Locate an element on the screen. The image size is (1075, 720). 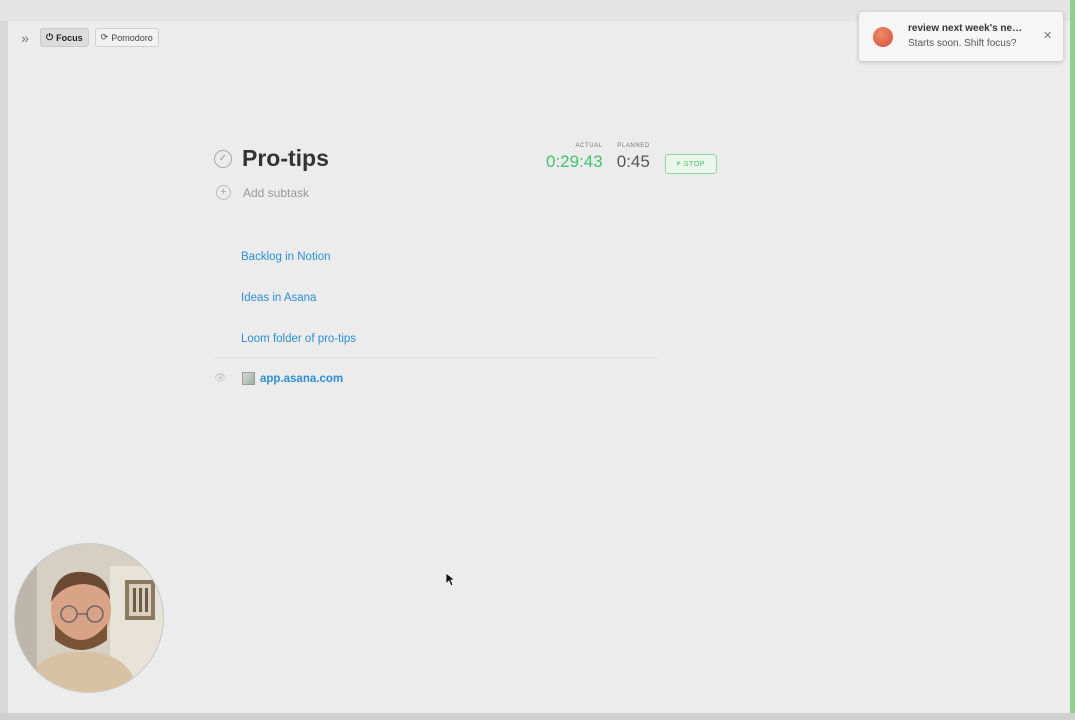
resource-link: app.asana.com is located at coordinates (301, 379).